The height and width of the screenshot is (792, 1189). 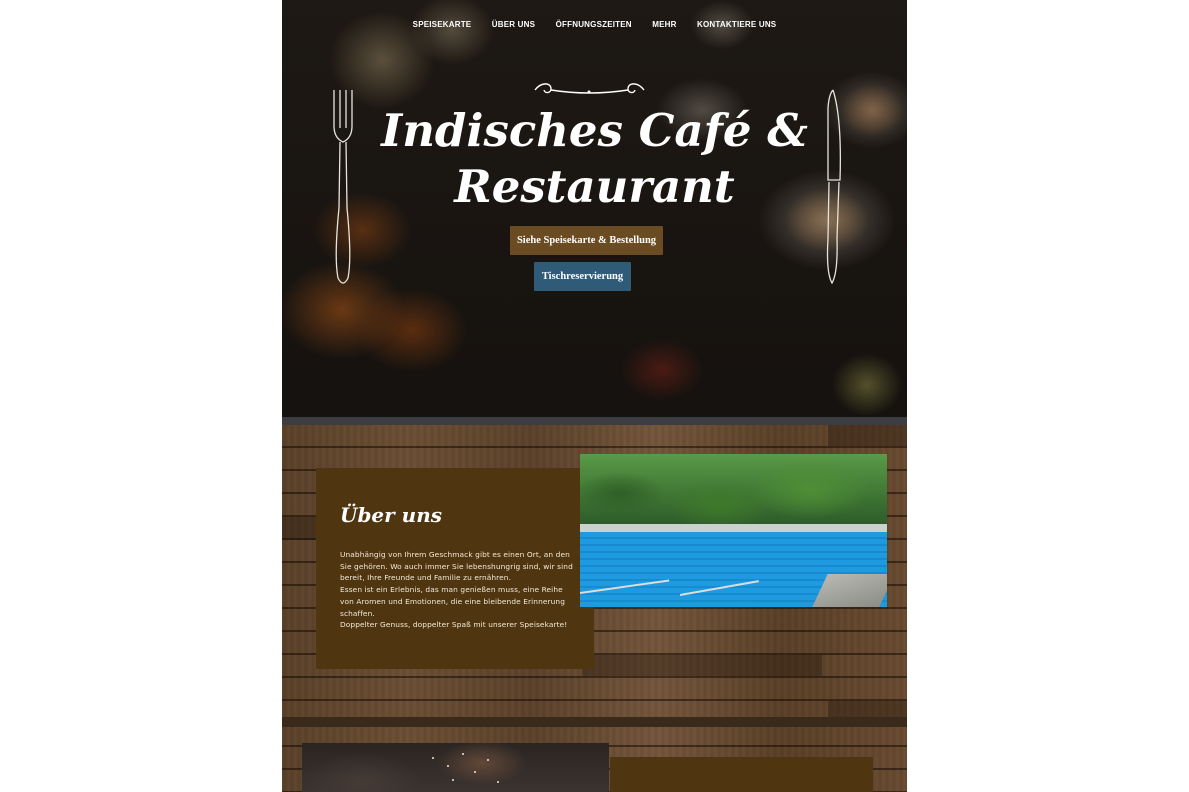 What do you see at coordinates (594, 130) in the screenshot?
I see `title-line-1: Indisches Café &` at bounding box center [594, 130].